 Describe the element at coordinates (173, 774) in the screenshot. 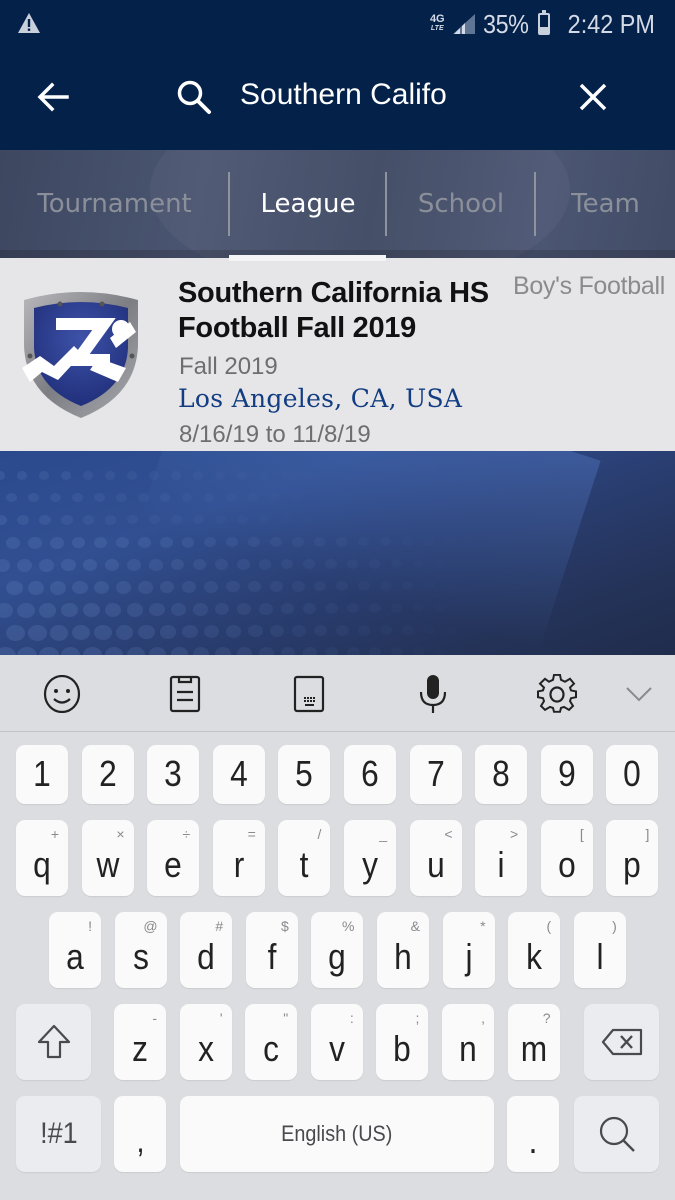

I see `key-3: 3` at that location.